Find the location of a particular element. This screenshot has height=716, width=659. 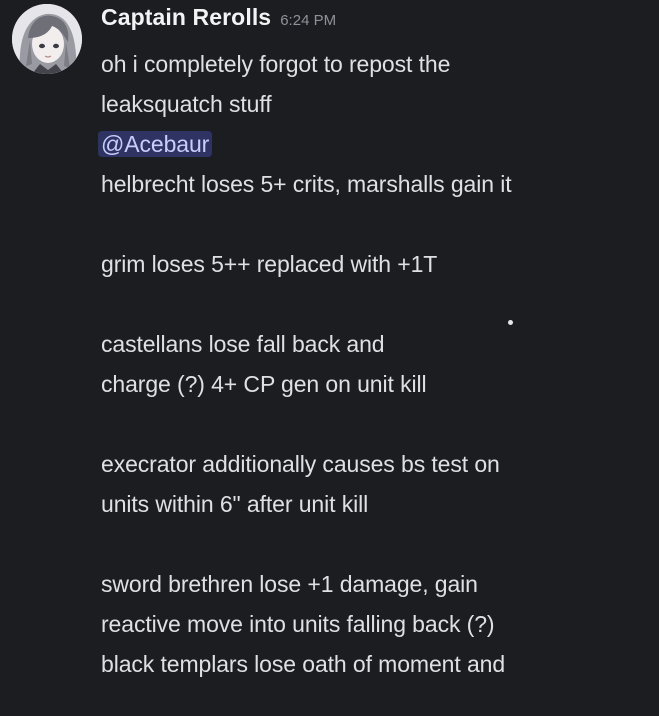

message-line: castellans lose fall back and is located at coordinates (243, 344).